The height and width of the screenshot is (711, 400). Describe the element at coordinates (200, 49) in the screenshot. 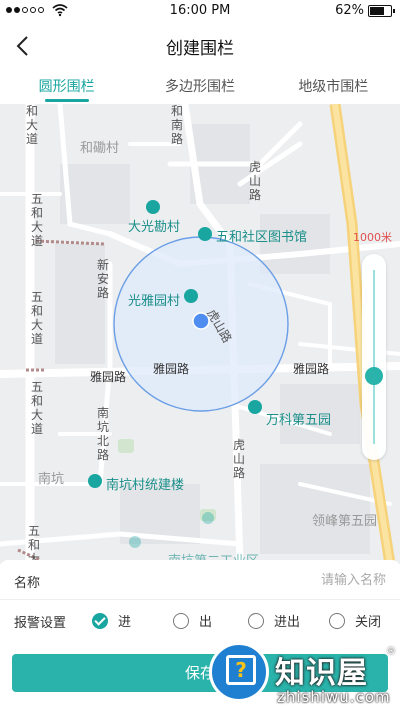

I see `page-title: 创建围栏` at that location.